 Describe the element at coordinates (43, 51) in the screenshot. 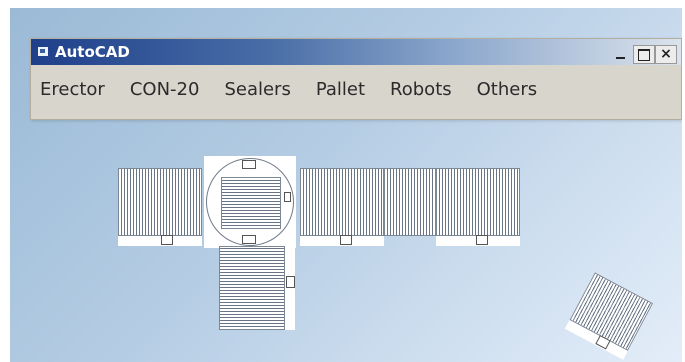

I see `app-icon` at that location.